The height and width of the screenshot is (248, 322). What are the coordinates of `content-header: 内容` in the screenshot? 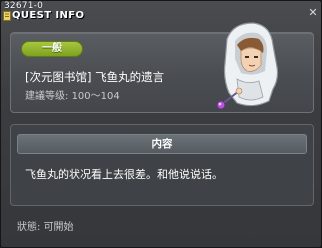 It's located at (162, 144).